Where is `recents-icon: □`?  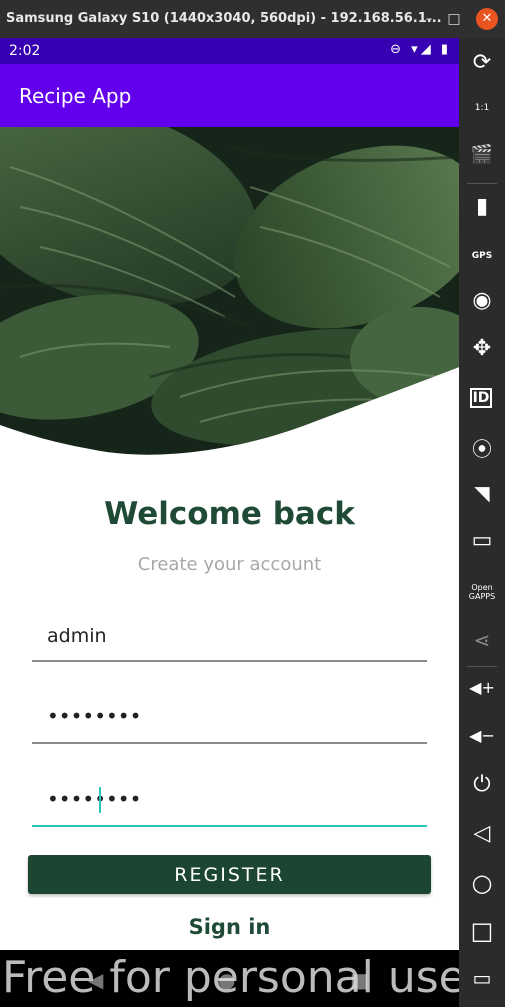
recents-icon: □ is located at coordinates (482, 931).